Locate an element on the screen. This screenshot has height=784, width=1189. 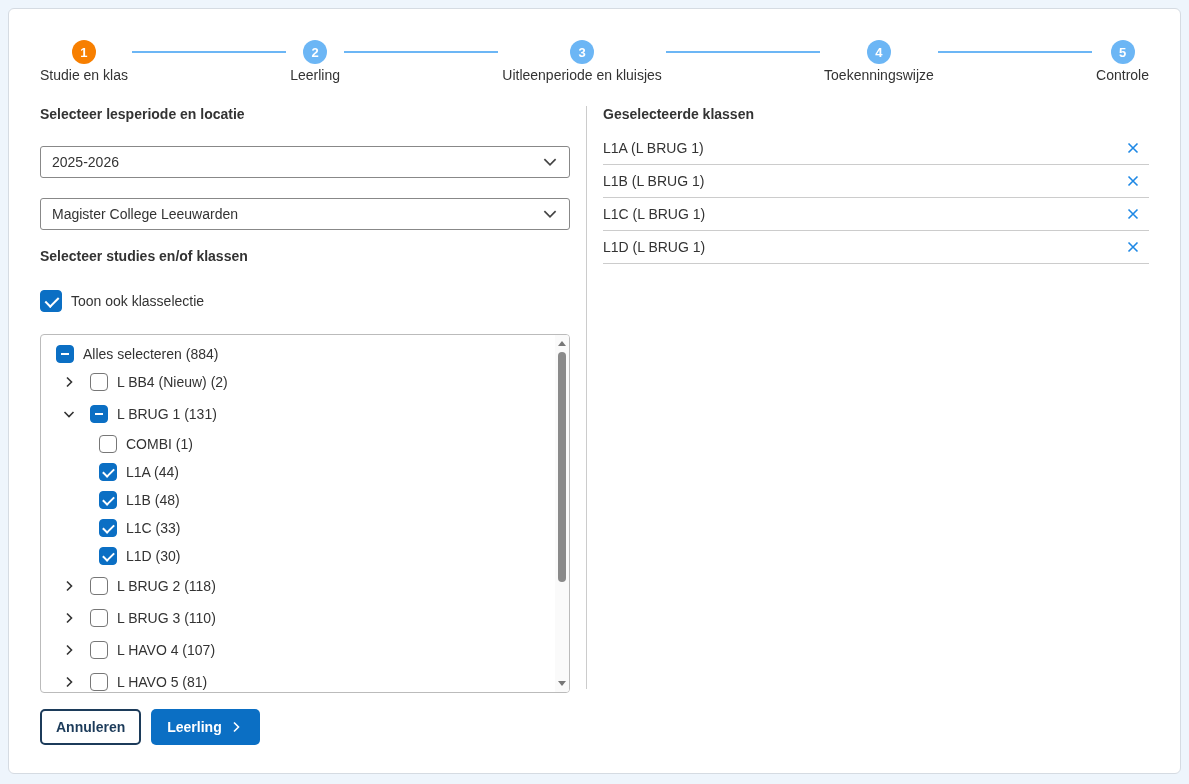
tree-item-label: COMBI (1) is located at coordinates (159, 444).